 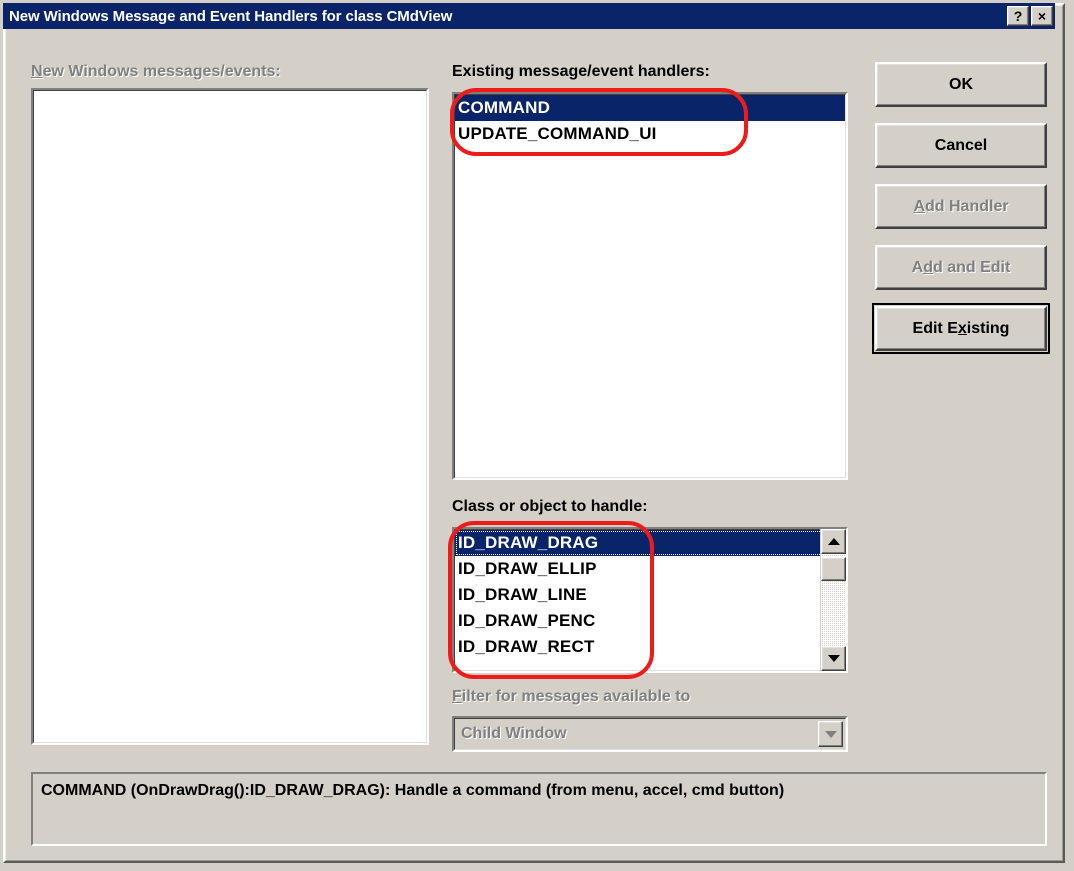 I want to click on class-or-object-label: Class or object to handle:, so click(x=550, y=506).